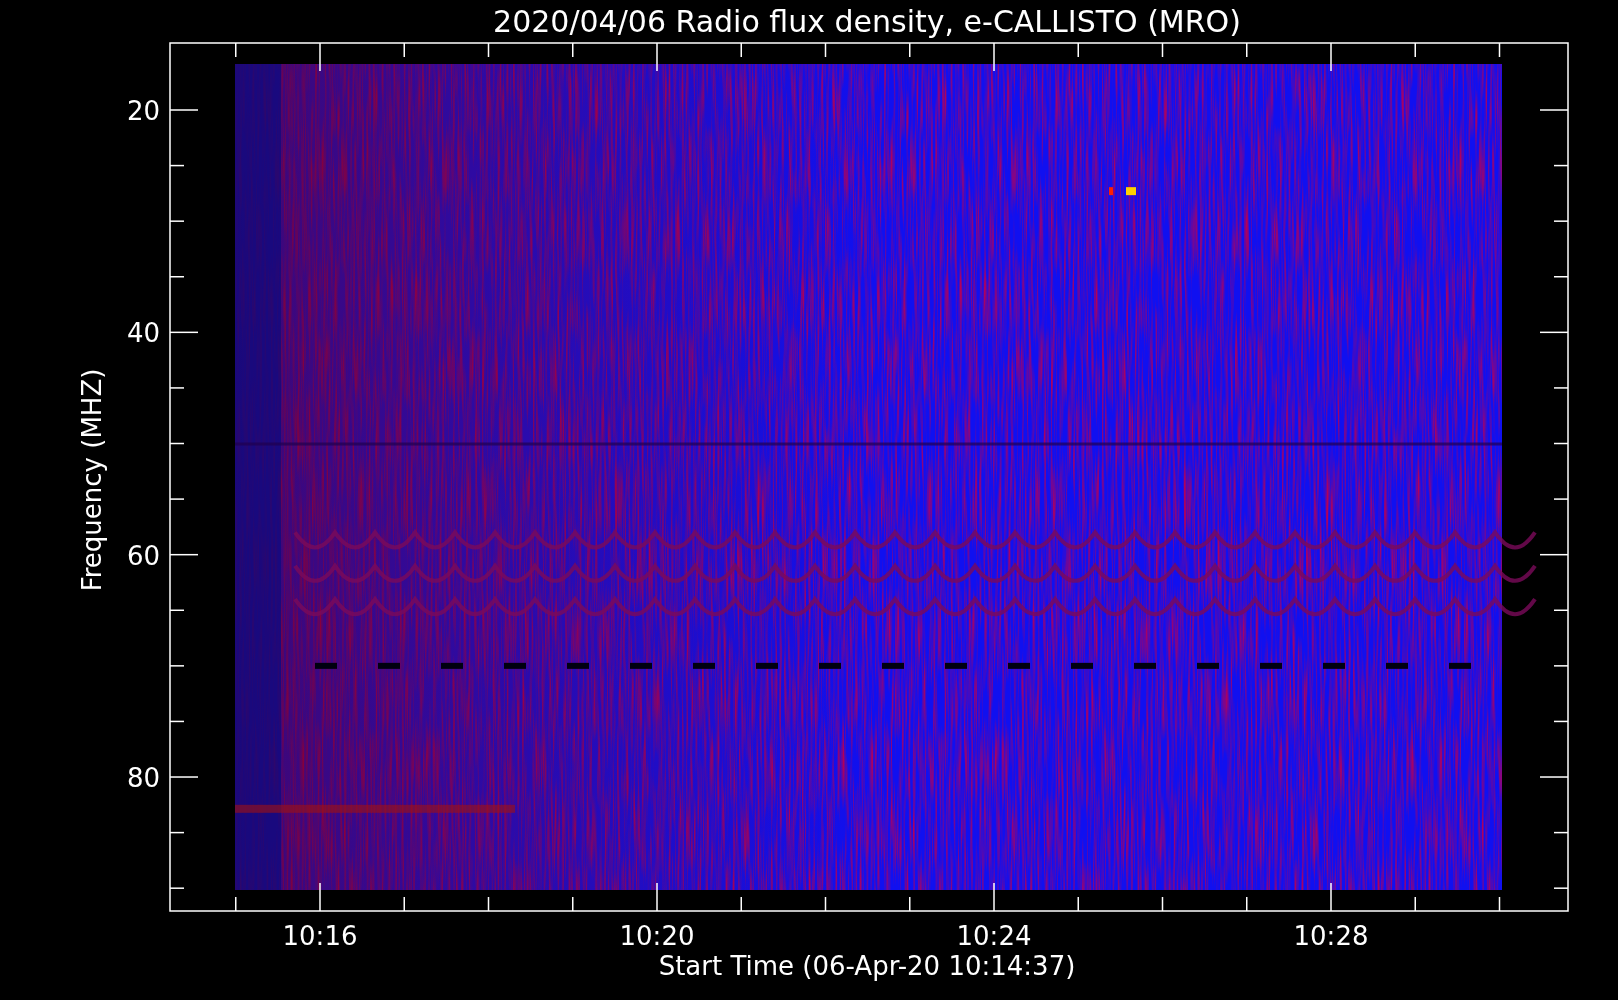  Describe the element at coordinates (143, 111) in the screenshot. I see `tick-label: 20` at that location.